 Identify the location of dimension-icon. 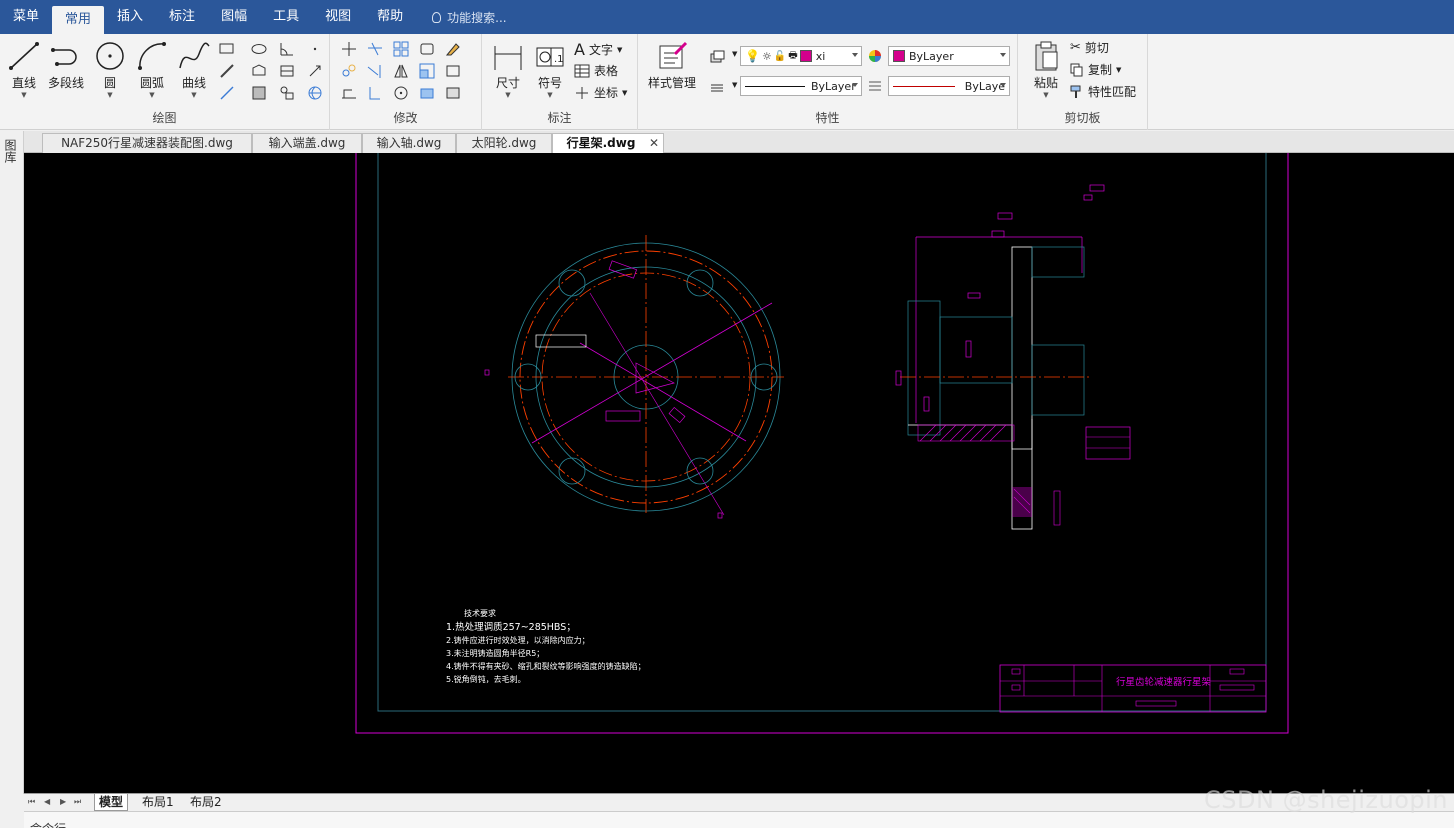
(508, 58).